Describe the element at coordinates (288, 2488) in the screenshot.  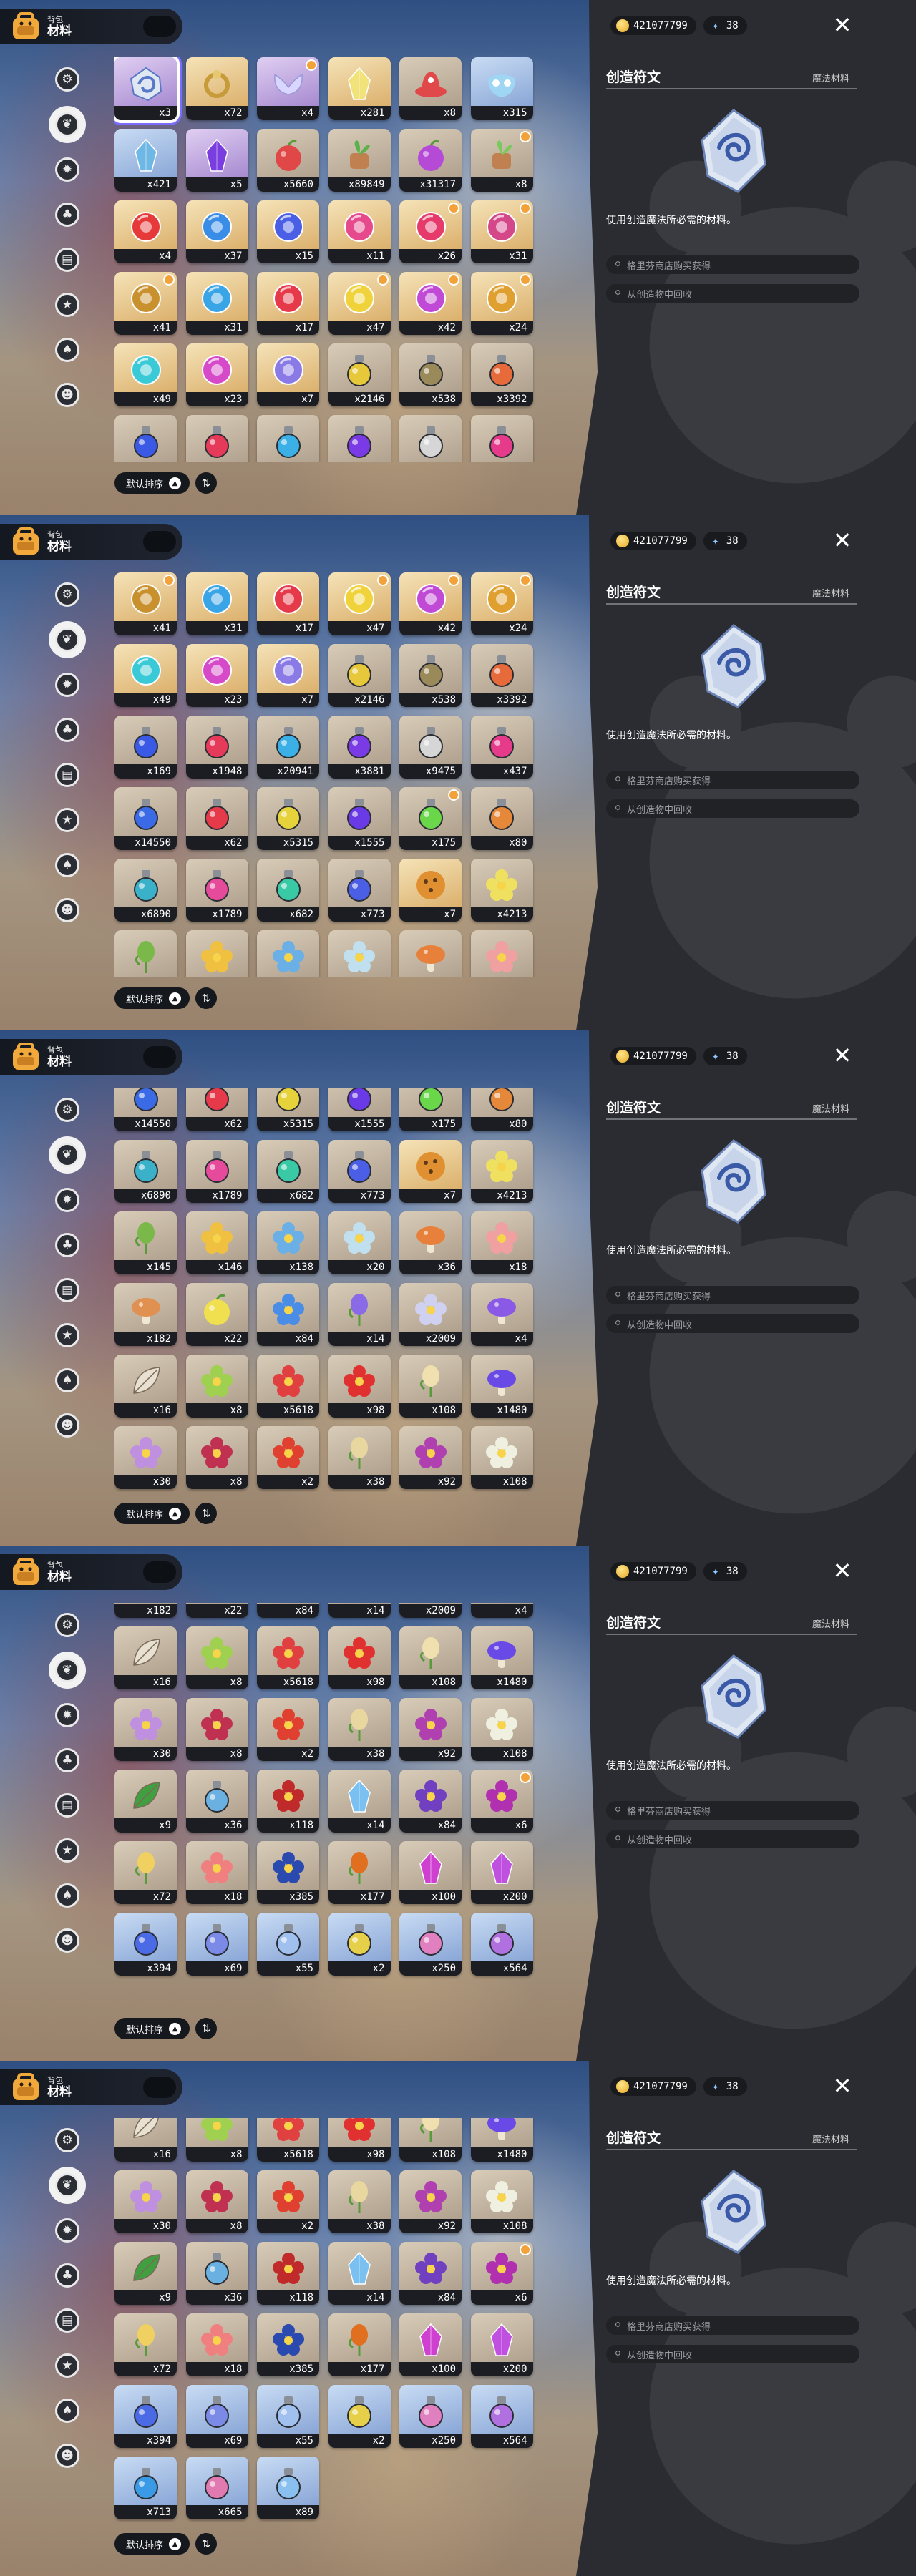
I see `item-slot: x89` at that location.